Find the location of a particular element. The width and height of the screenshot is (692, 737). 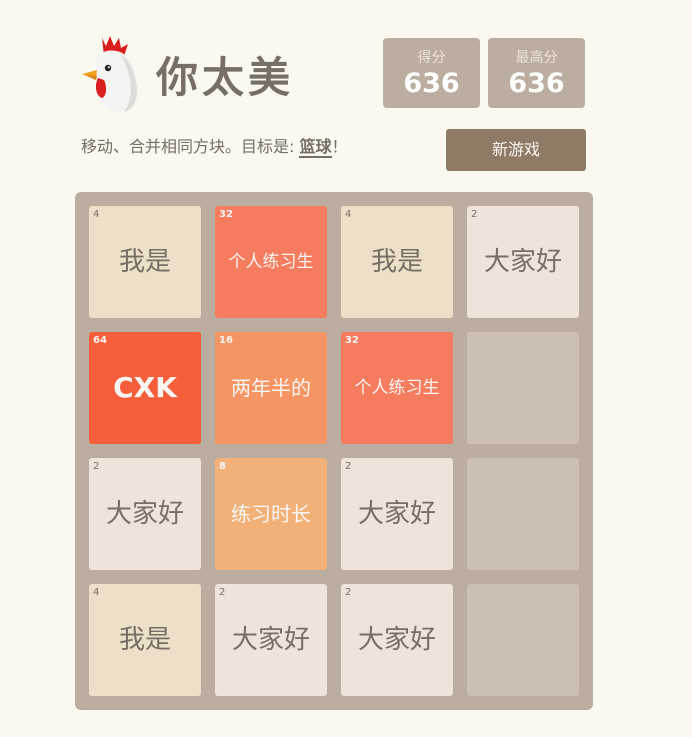

best-score-label: 最高分 is located at coordinates (536, 58).